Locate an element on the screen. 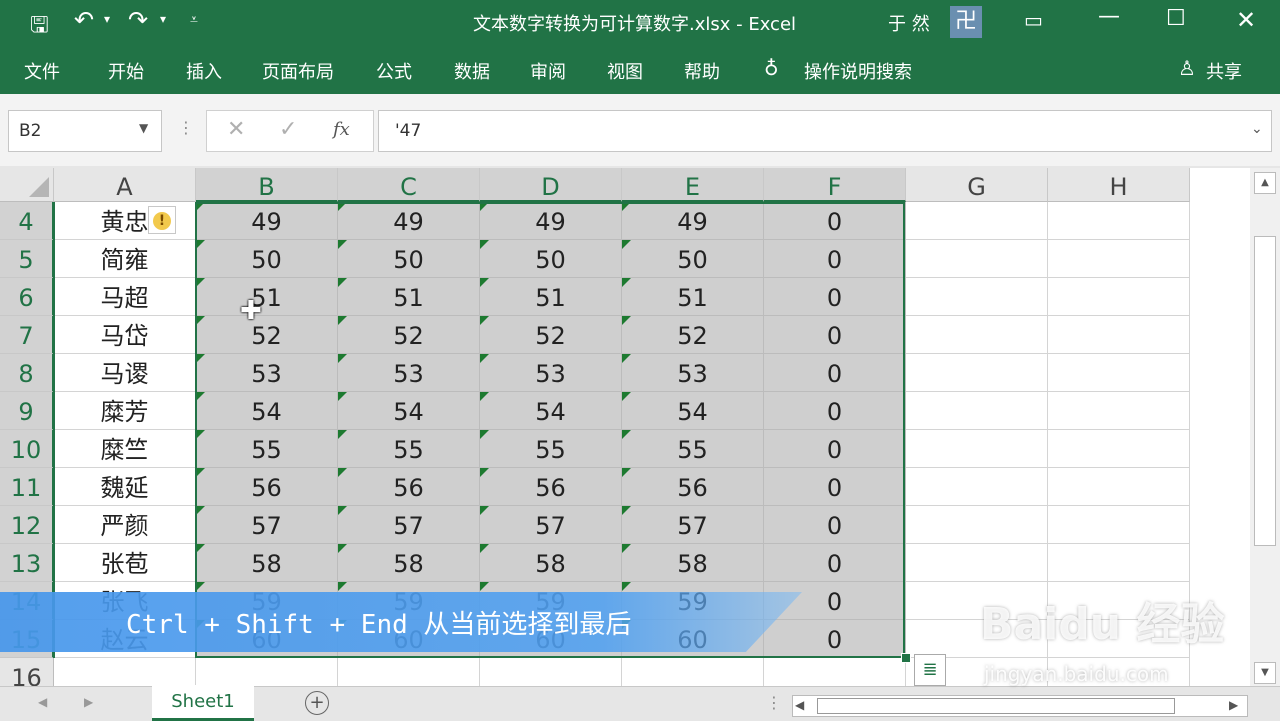 The image size is (1280, 721). cell-b8: 53 is located at coordinates (267, 373).